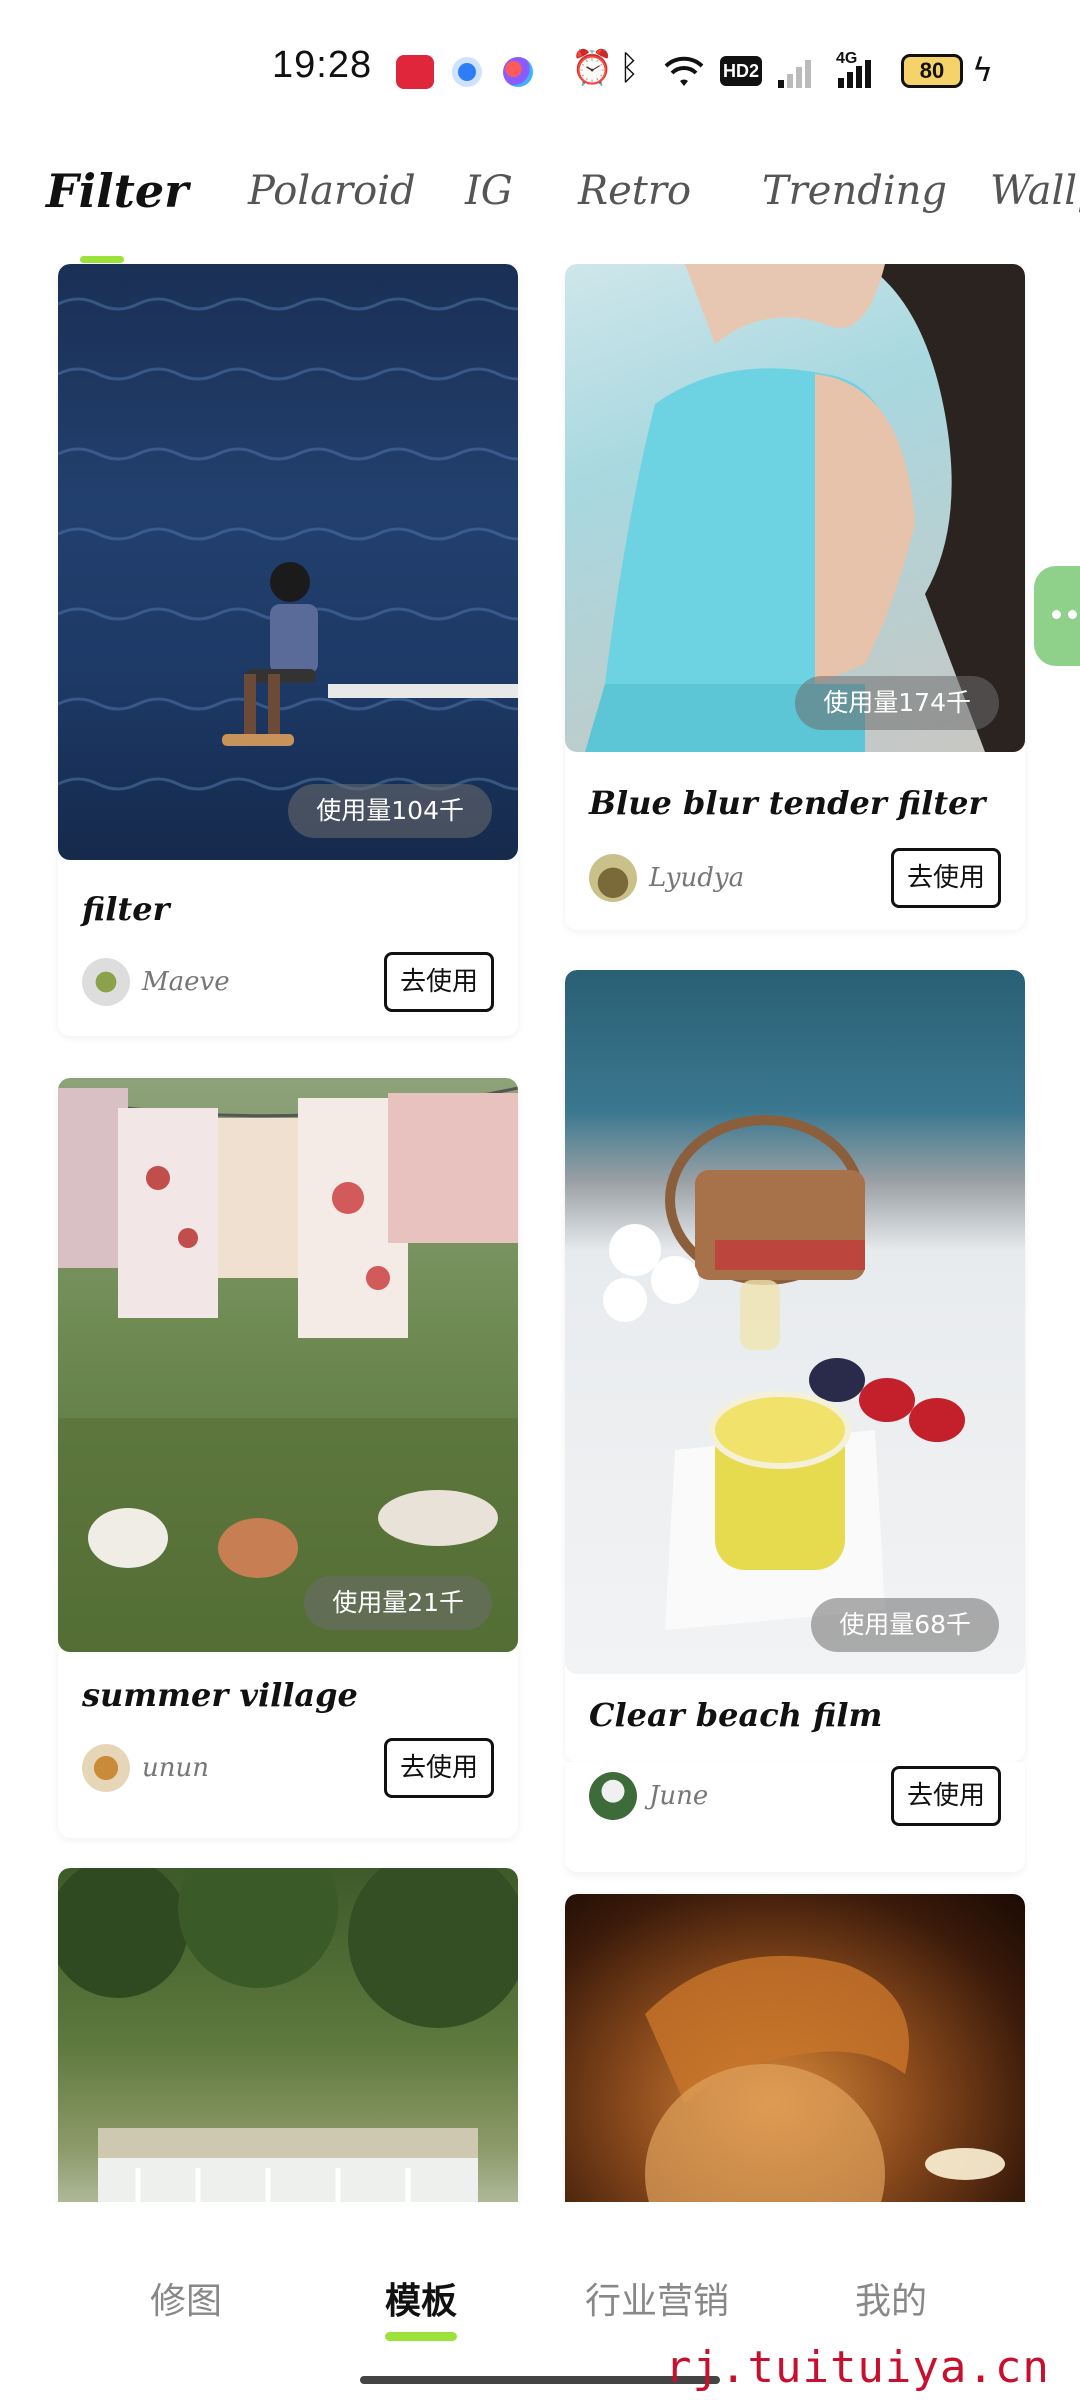 This screenshot has height=2400, width=1080. I want to click on template-title: Blue blur tender filter, so click(787, 803).